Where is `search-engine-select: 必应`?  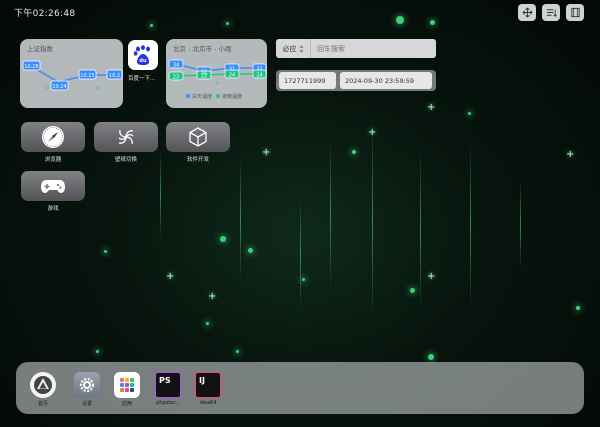 search-engine-select: 必应 is located at coordinates (293, 48).